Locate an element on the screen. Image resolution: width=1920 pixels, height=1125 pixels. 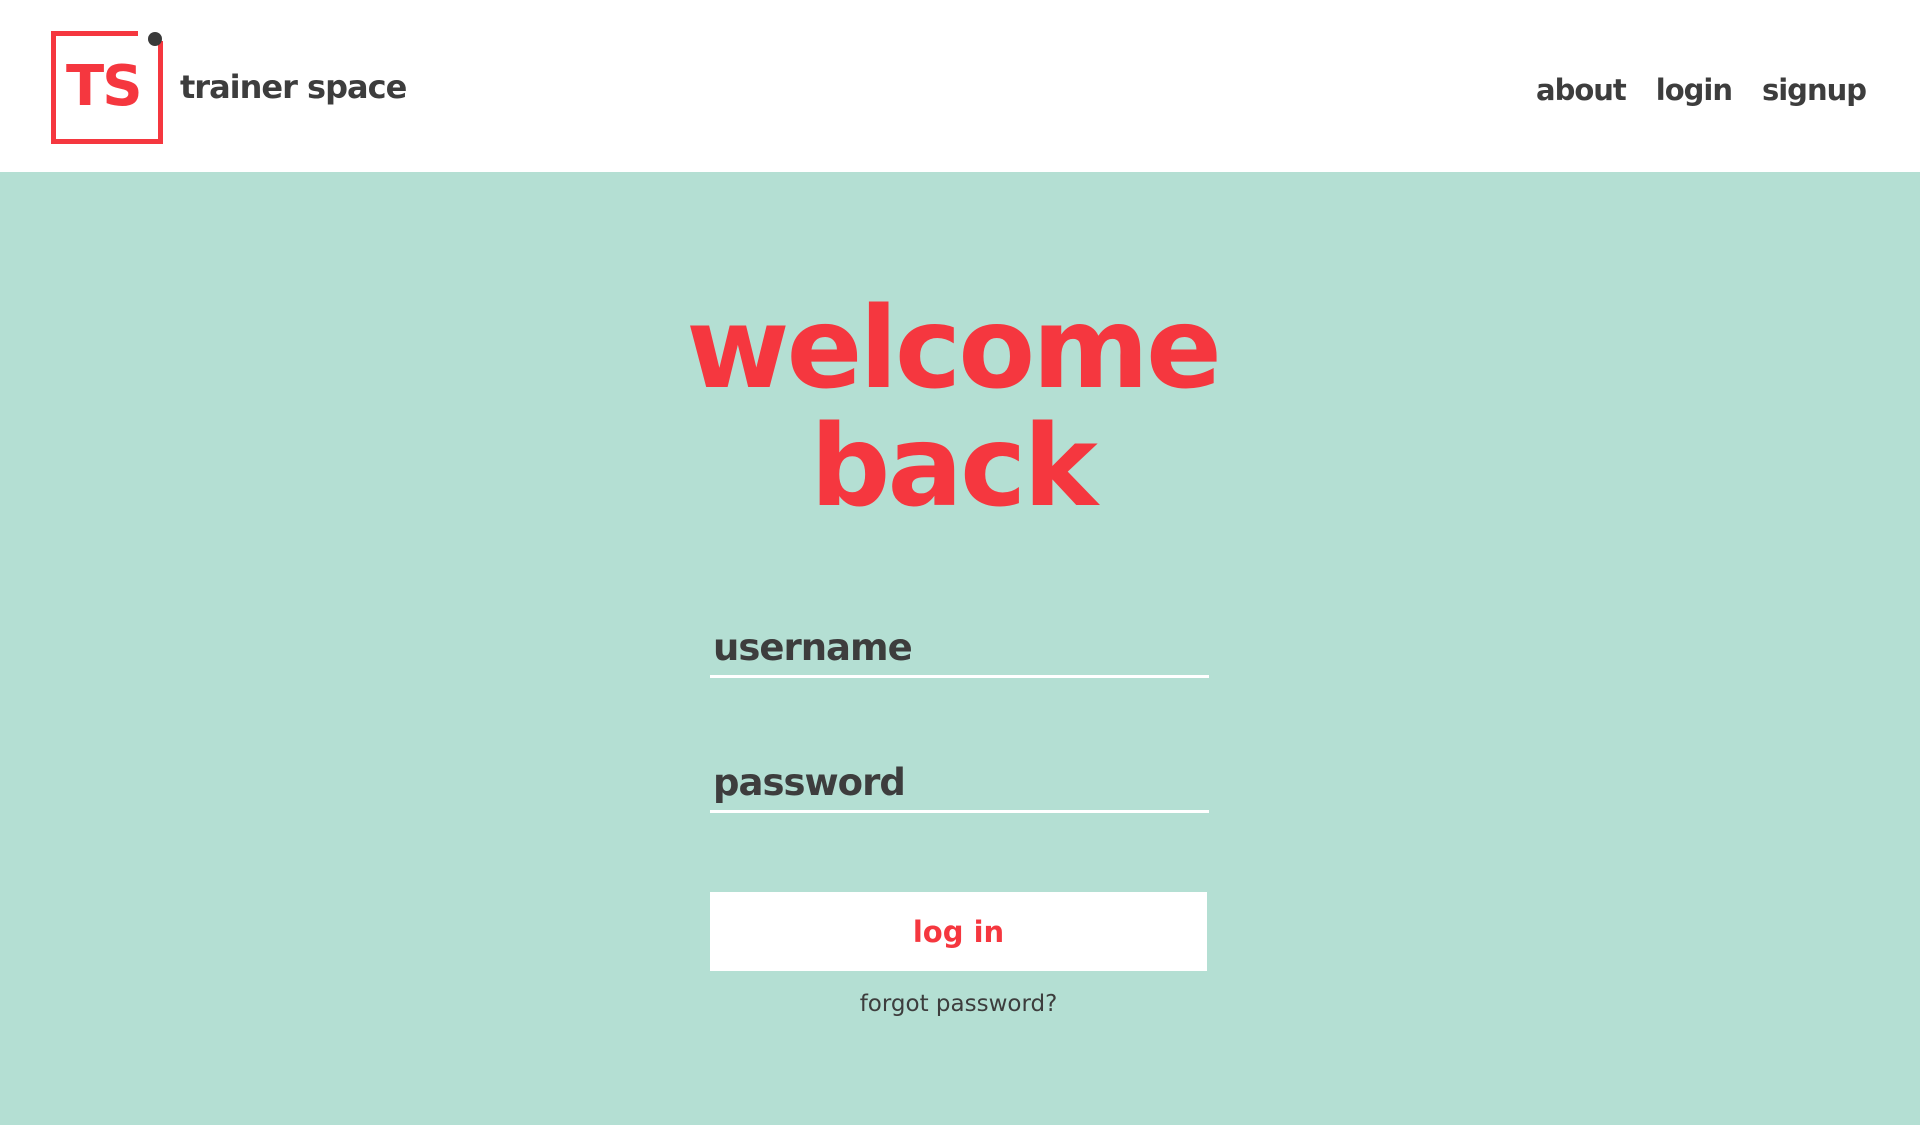
brand-name: trainer space is located at coordinates (293, 87).